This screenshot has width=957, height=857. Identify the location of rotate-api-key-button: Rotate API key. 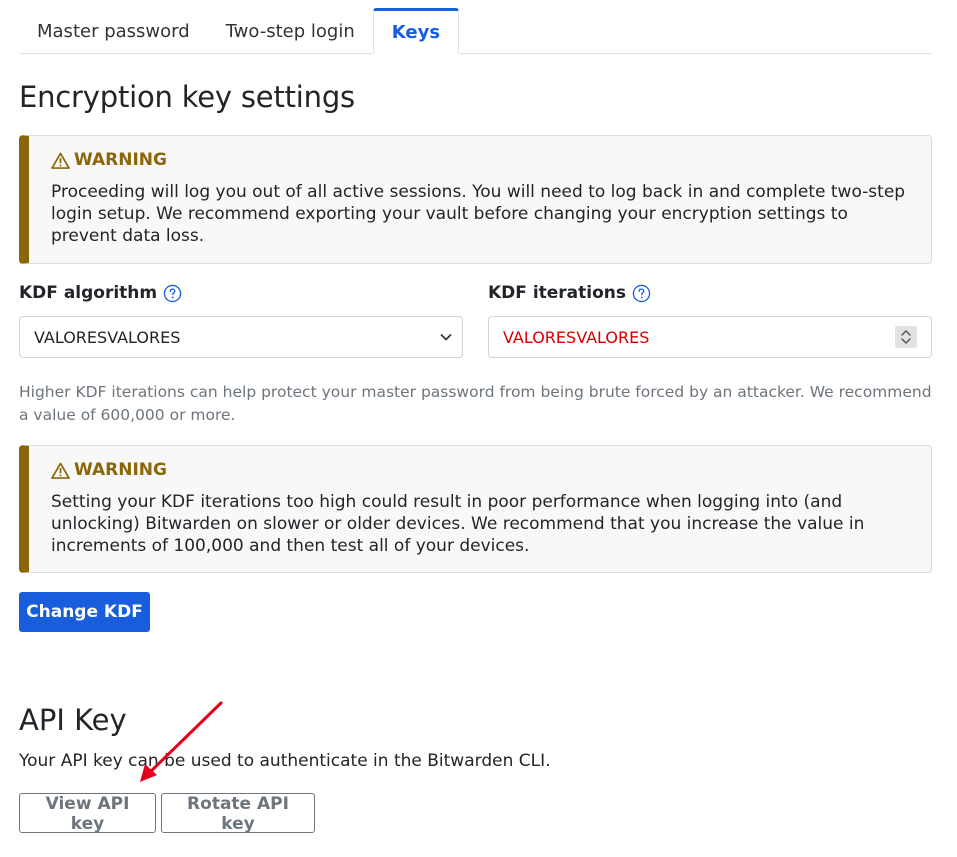
(238, 813).